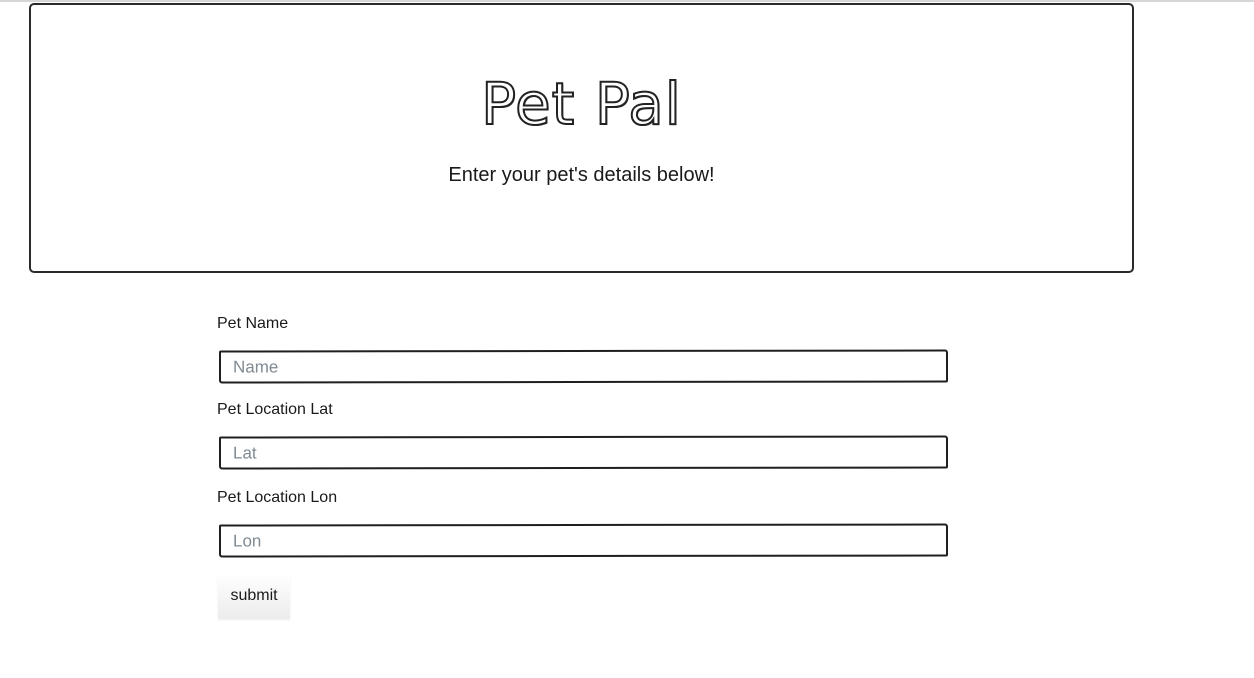  What do you see at coordinates (583, 452) in the screenshot?
I see `pet-lat-input` at bounding box center [583, 452].